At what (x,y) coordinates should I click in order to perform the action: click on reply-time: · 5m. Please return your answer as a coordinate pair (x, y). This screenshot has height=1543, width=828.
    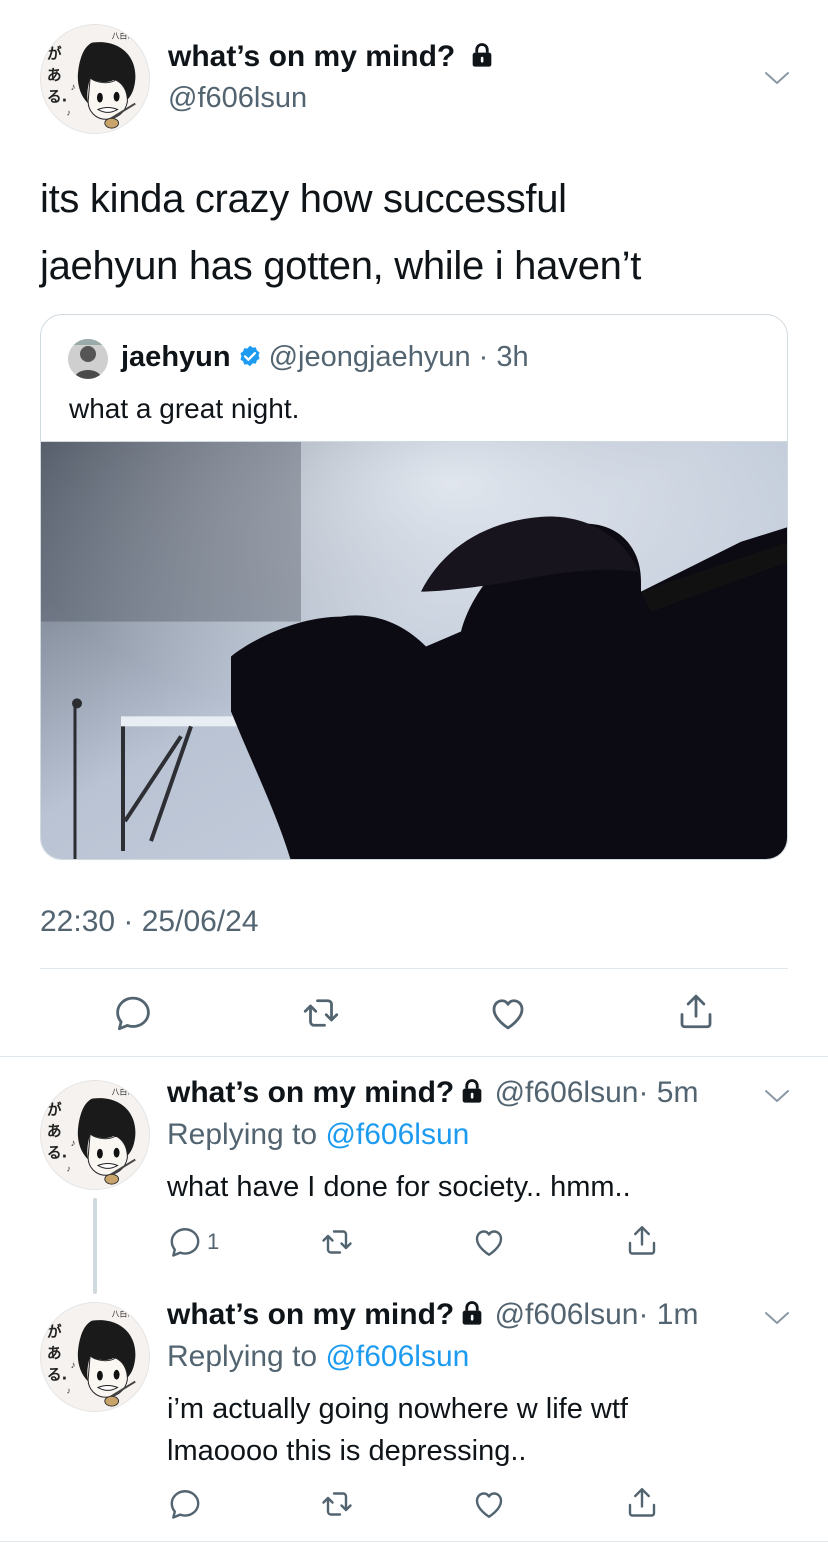
    Looking at the image, I should click on (668, 1092).